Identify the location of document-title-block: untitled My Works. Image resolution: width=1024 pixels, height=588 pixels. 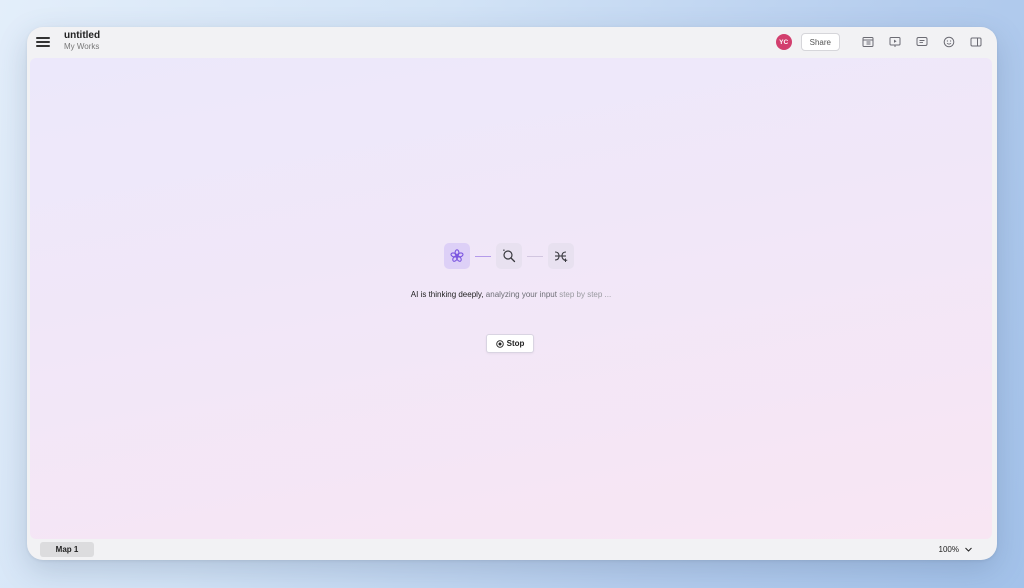
(82, 40).